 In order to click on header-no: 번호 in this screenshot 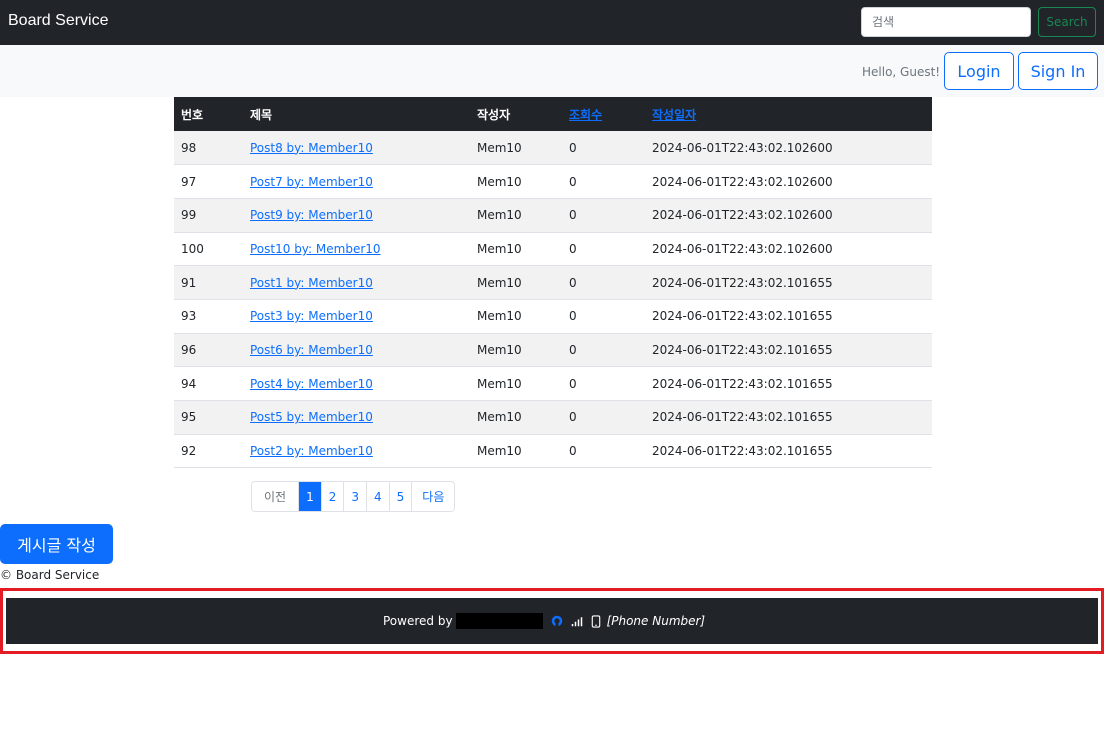, I will do `click(208, 114)`.